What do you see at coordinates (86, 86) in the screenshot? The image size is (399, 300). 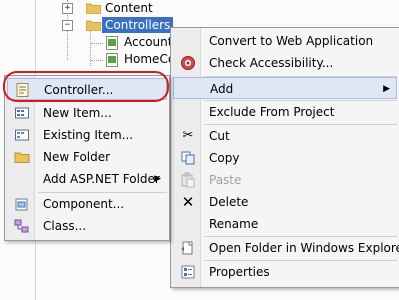 I see `highlight-annotation` at bounding box center [86, 86].